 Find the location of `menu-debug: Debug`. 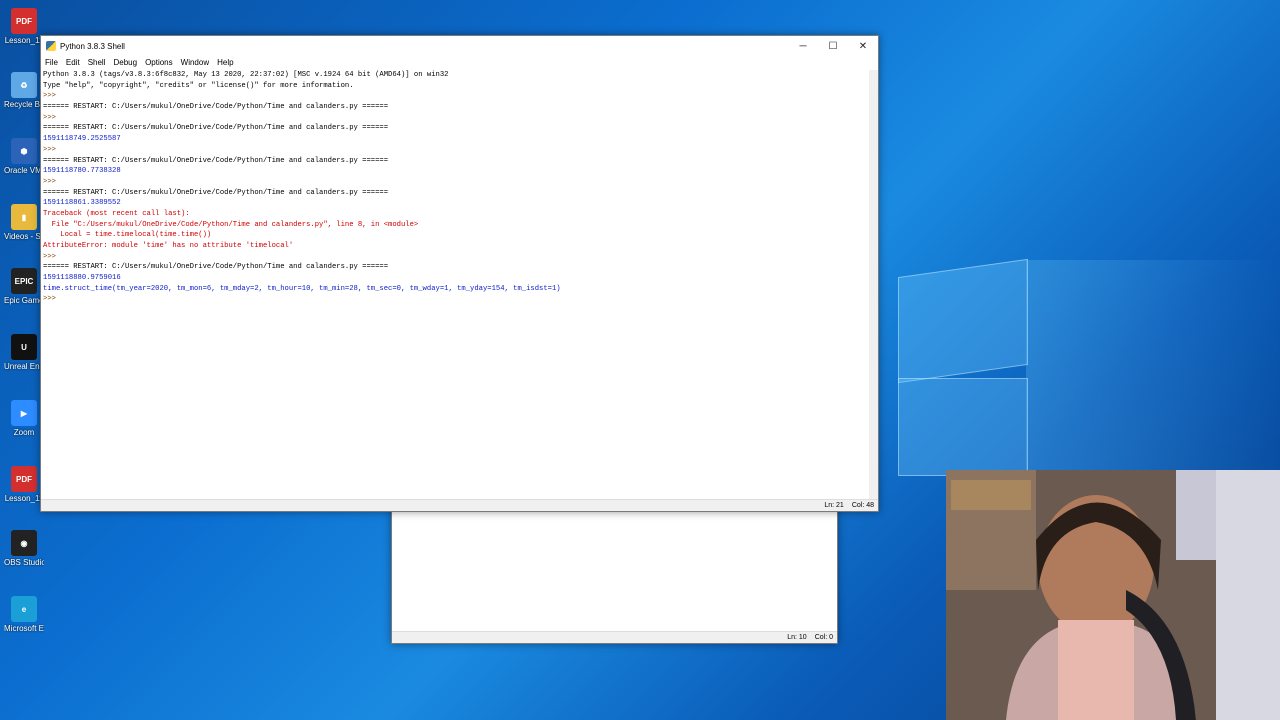

menu-debug: Debug is located at coordinates (125, 62).